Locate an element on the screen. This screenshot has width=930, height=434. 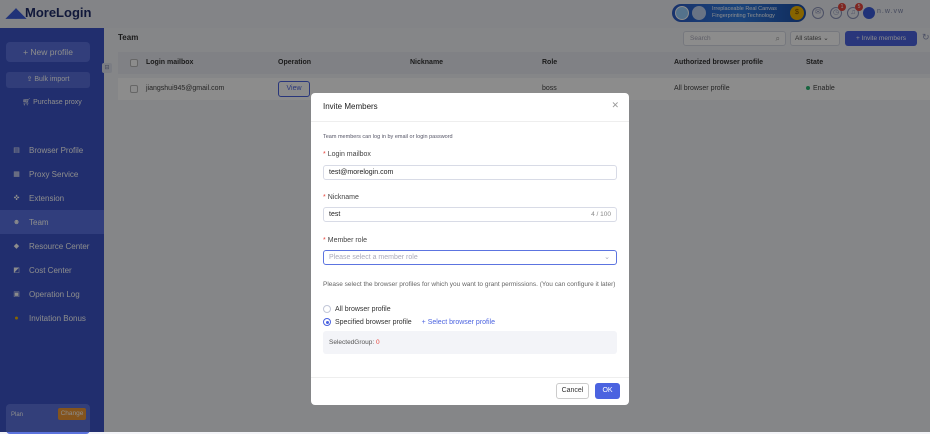
option-all-label: All browser profile is located at coordinates (363, 309).